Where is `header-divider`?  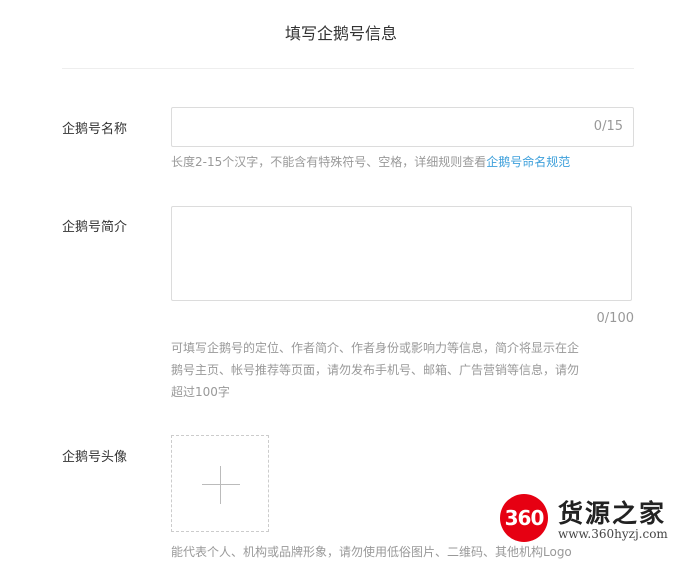 header-divider is located at coordinates (348, 68).